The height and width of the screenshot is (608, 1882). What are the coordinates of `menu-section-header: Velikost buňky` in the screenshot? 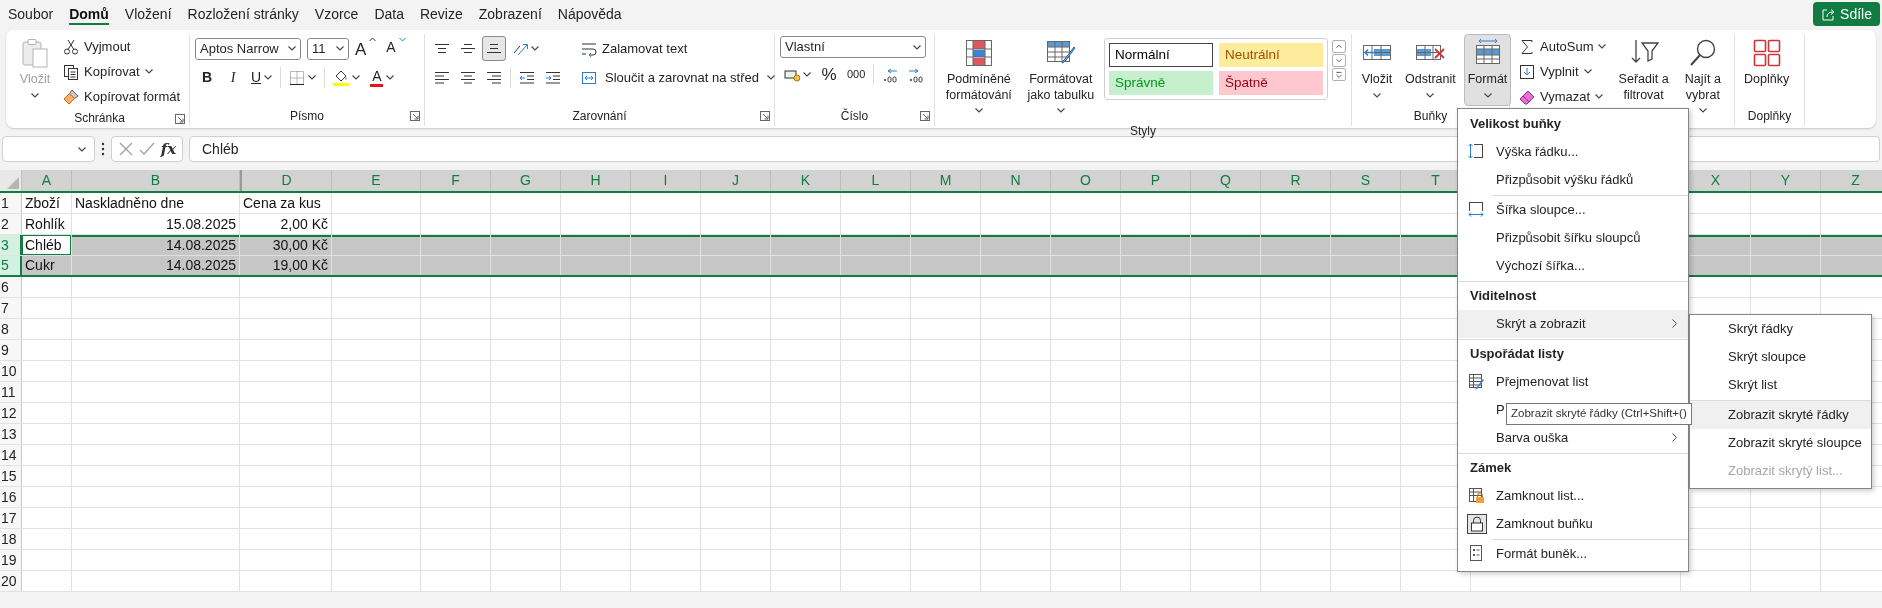 It's located at (1515, 124).